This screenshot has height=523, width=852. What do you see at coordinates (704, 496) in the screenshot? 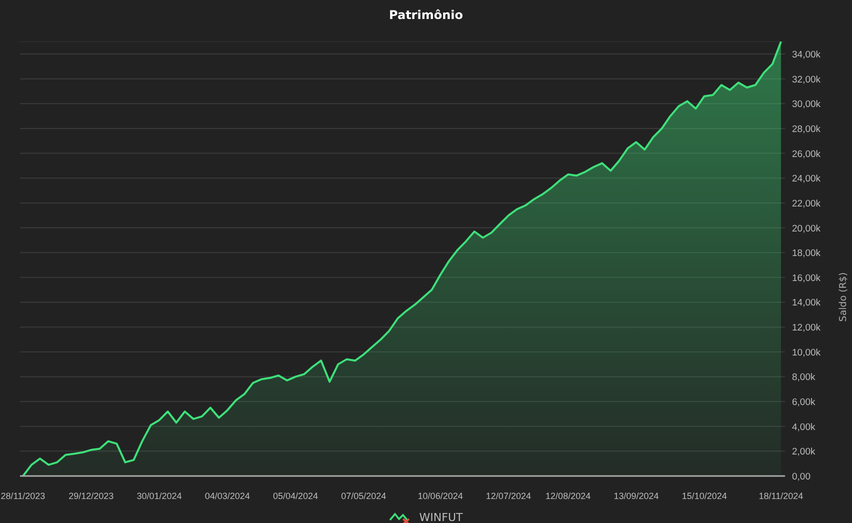
I see `x-tick-label: 15/10/2024` at bounding box center [704, 496].